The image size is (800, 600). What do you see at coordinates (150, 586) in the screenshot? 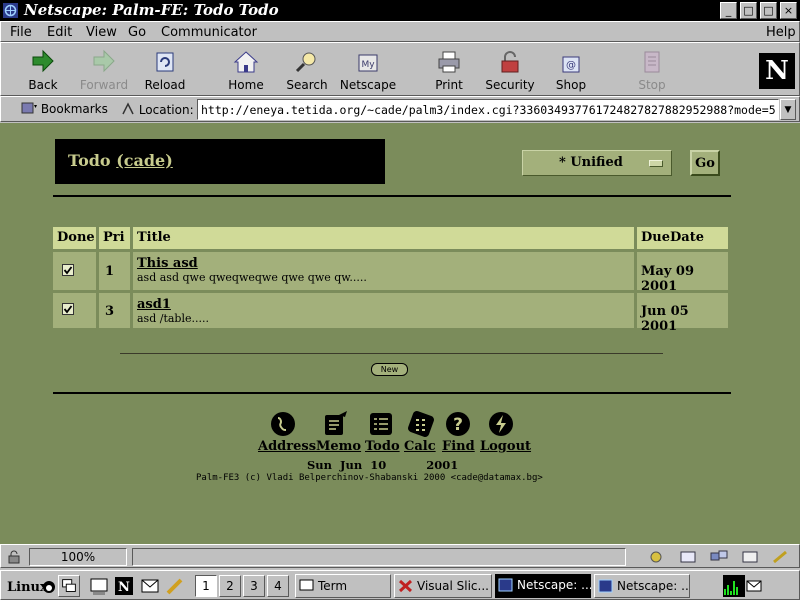
I see `mail-launcher-icon` at bounding box center [150, 586].